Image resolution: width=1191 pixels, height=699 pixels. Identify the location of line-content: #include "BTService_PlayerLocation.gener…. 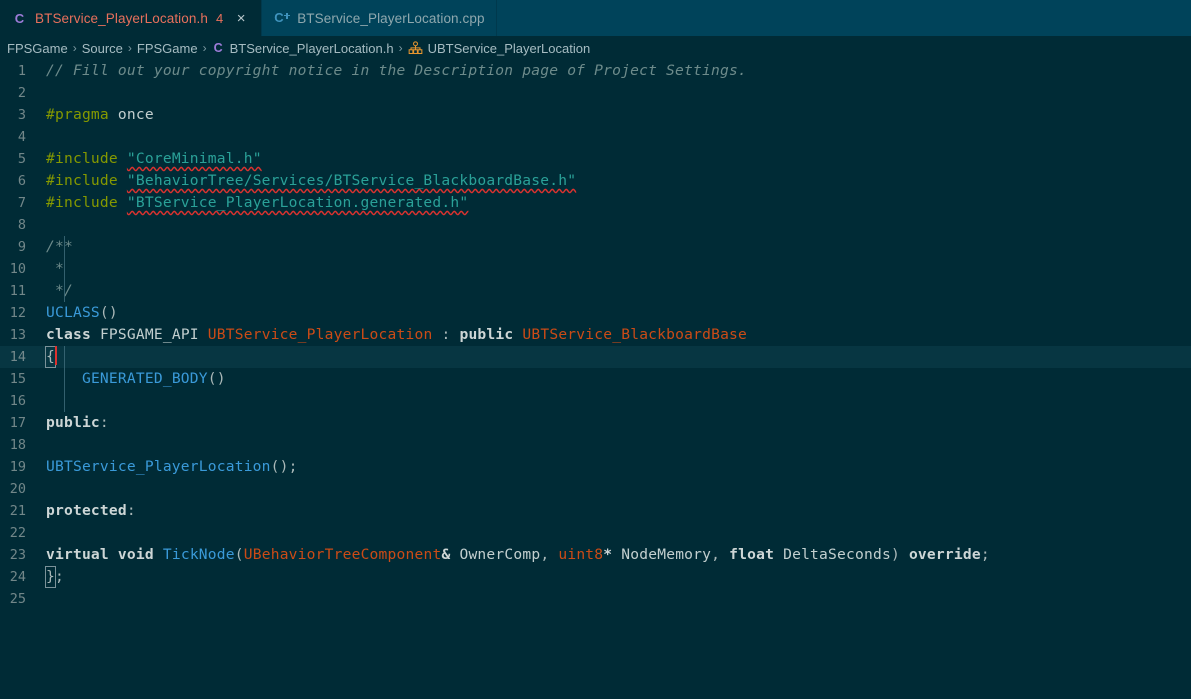
(618, 203).